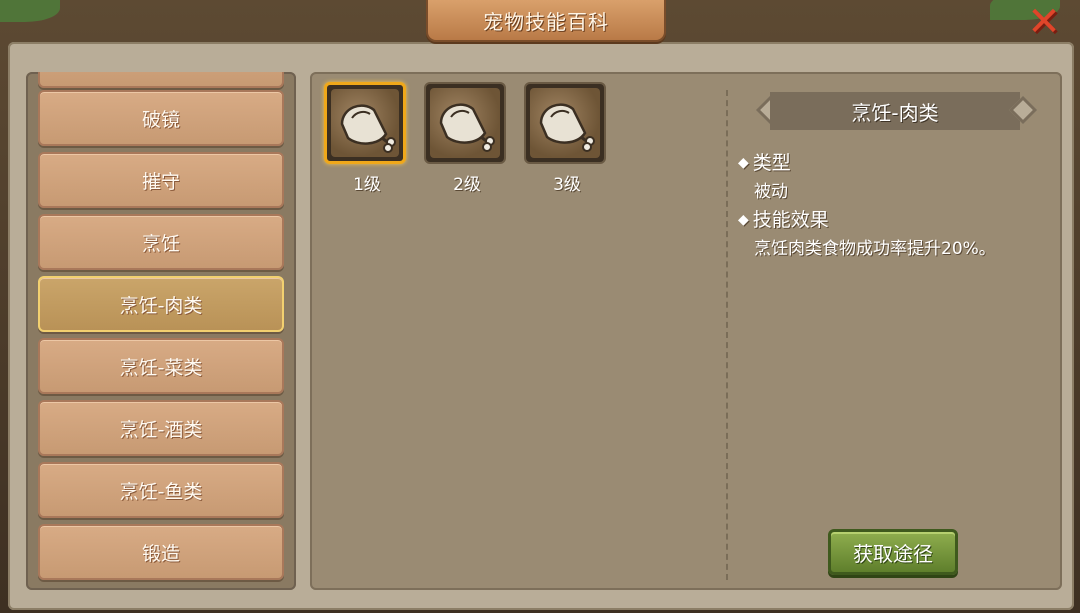 Image resolution: width=1080 pixels, height=613 pixels. I want to click on skill-name-banner: 烹饪-肉类, so click(895, 111).